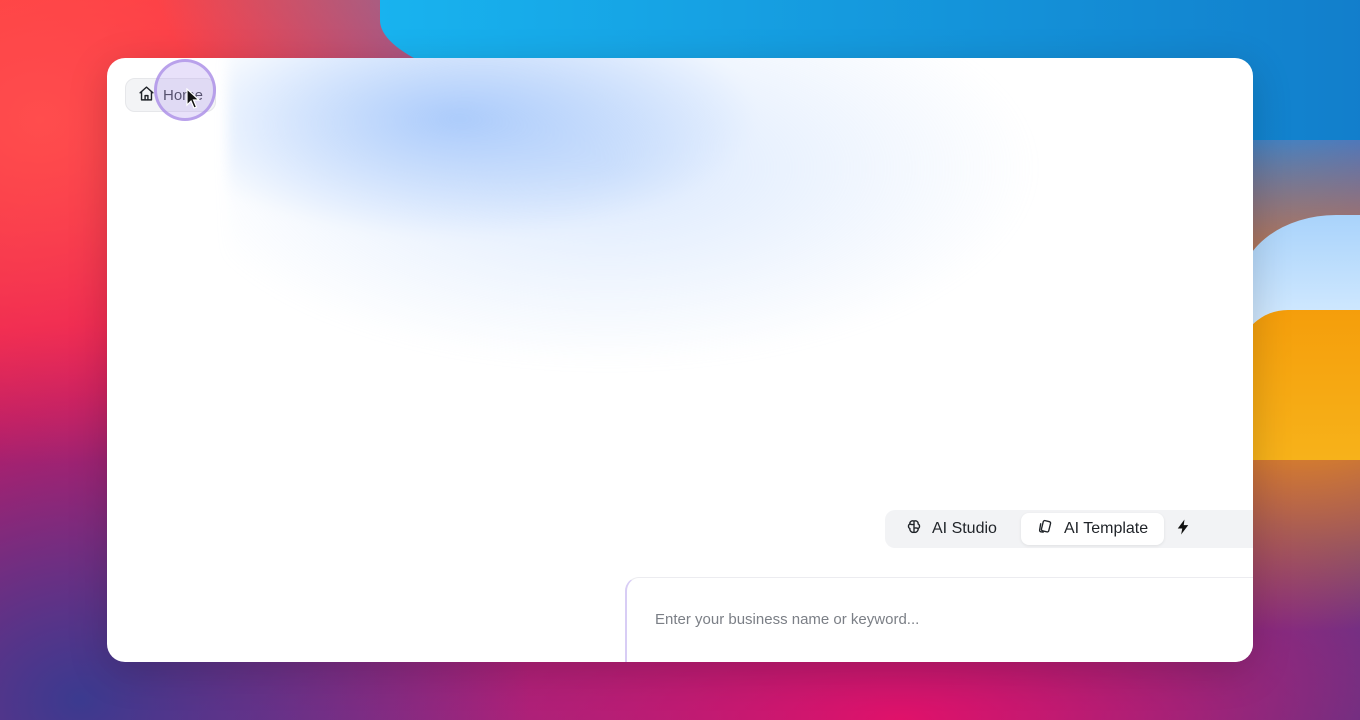 The height and width of the screenshot is (720, 1360). What do you see at coordinates (914, 529) in the screenshot?
I see `brain-icon` at bounding box center [914, 529].